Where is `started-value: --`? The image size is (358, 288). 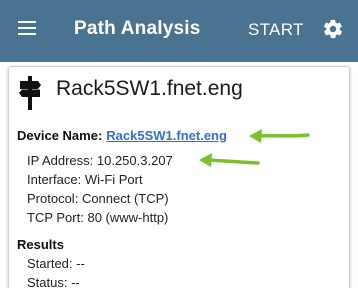 started-value: -- is located at coordinates (80, 263).